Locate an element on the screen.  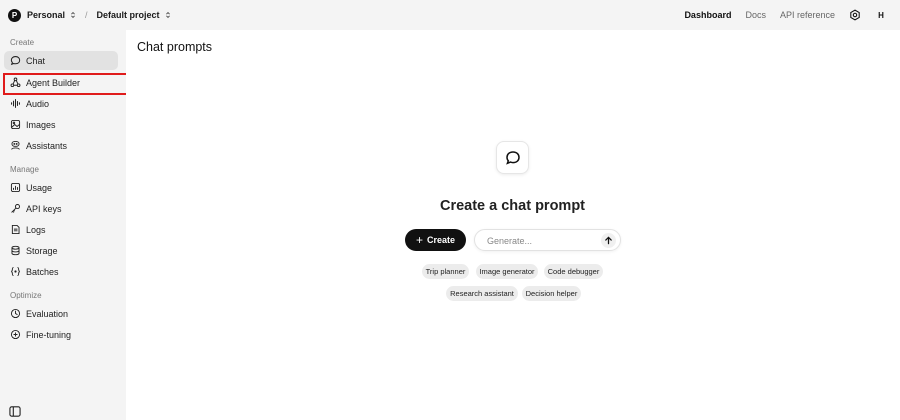
image-icon is located at coordinates (15, 124).